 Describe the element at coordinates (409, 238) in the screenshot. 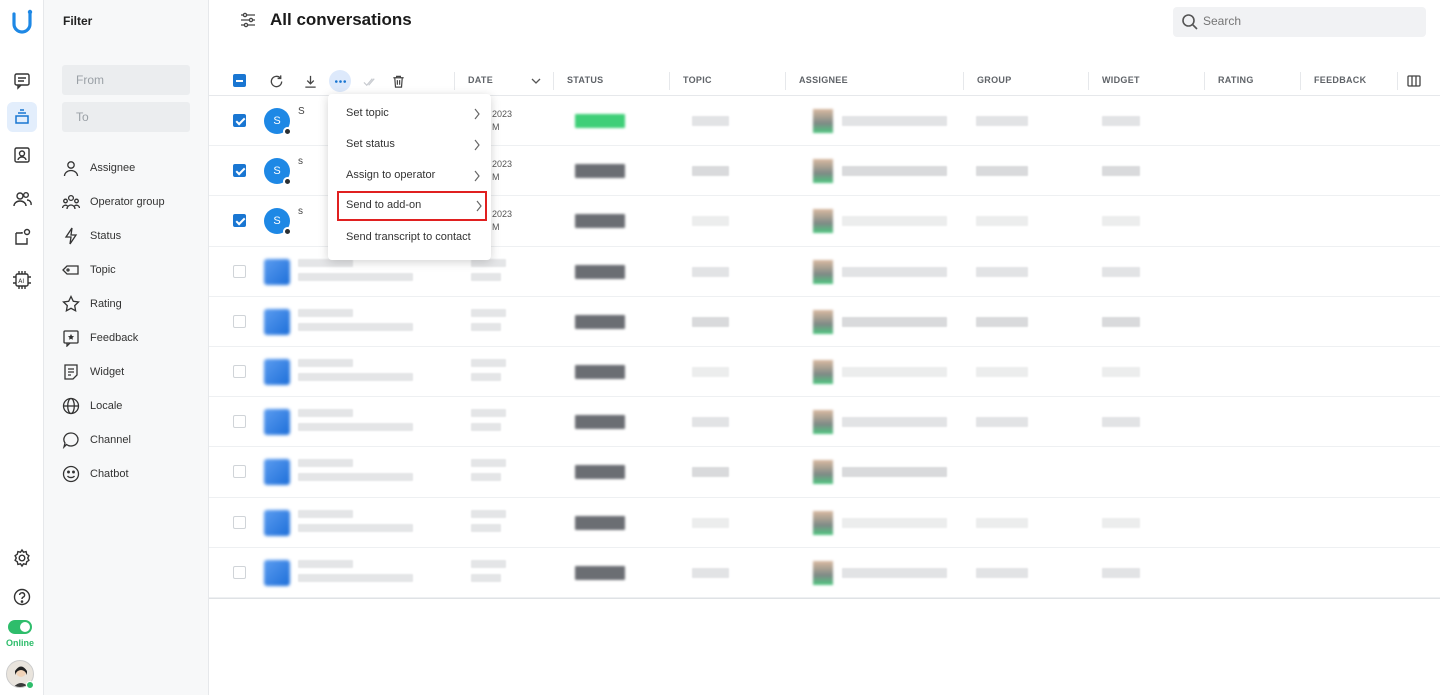

I see `menu-item-send-transcript: Send transcript to contact` at that location.